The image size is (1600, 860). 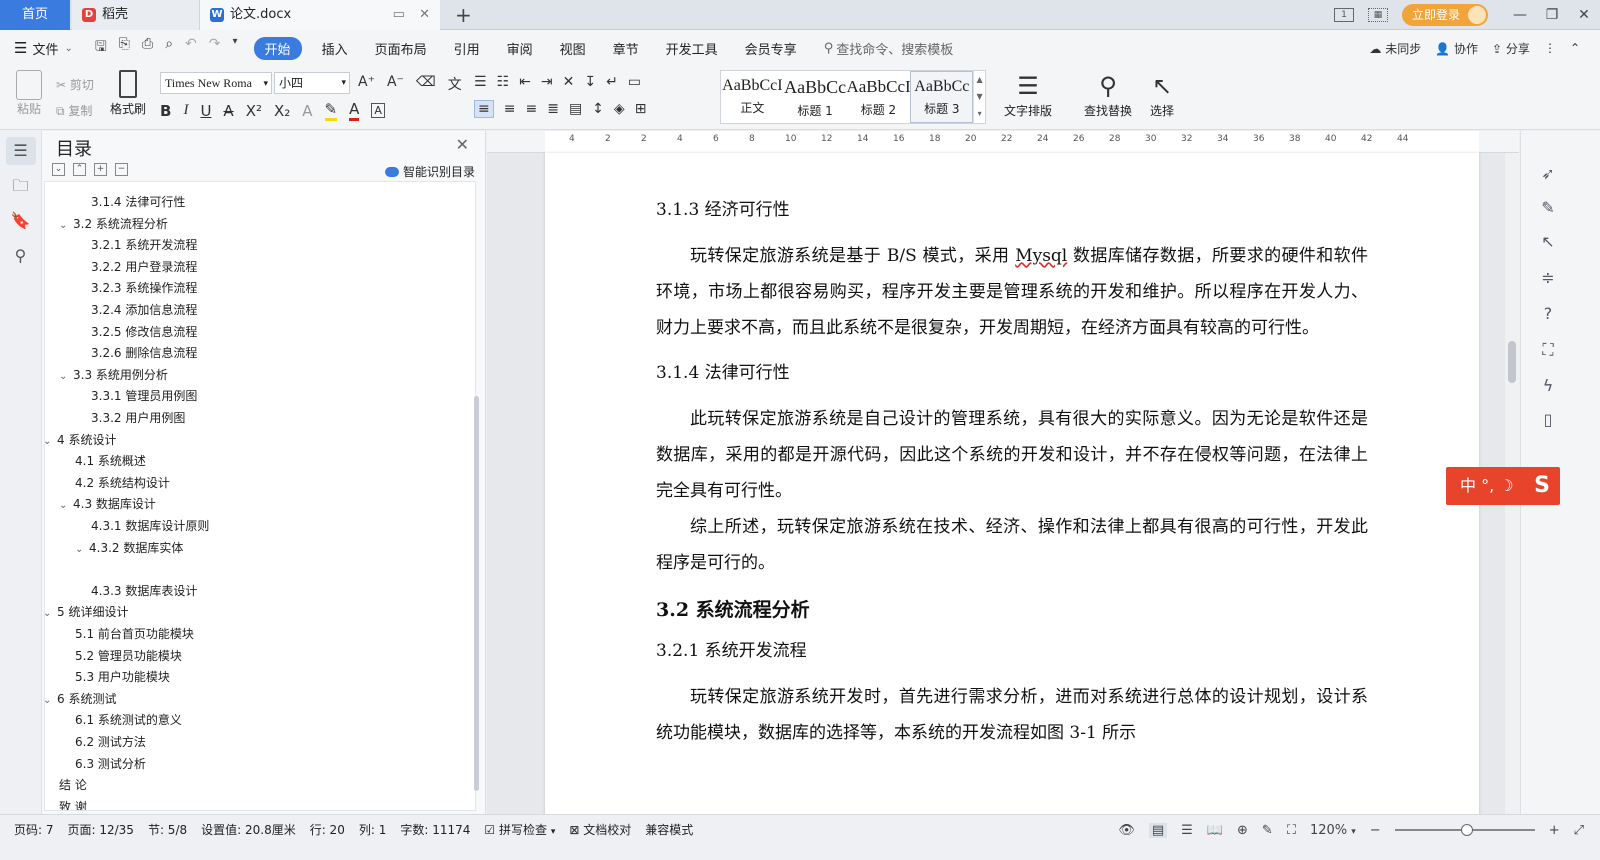 I want to click on char-border-icon: A, so click(x=378, y=110).